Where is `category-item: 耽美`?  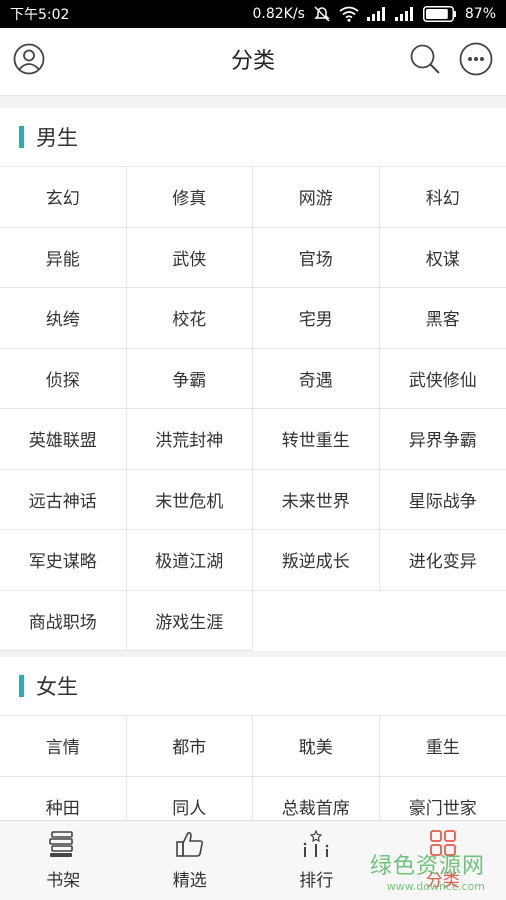
category-item: 耽美 is located at coordinates (316, 746).